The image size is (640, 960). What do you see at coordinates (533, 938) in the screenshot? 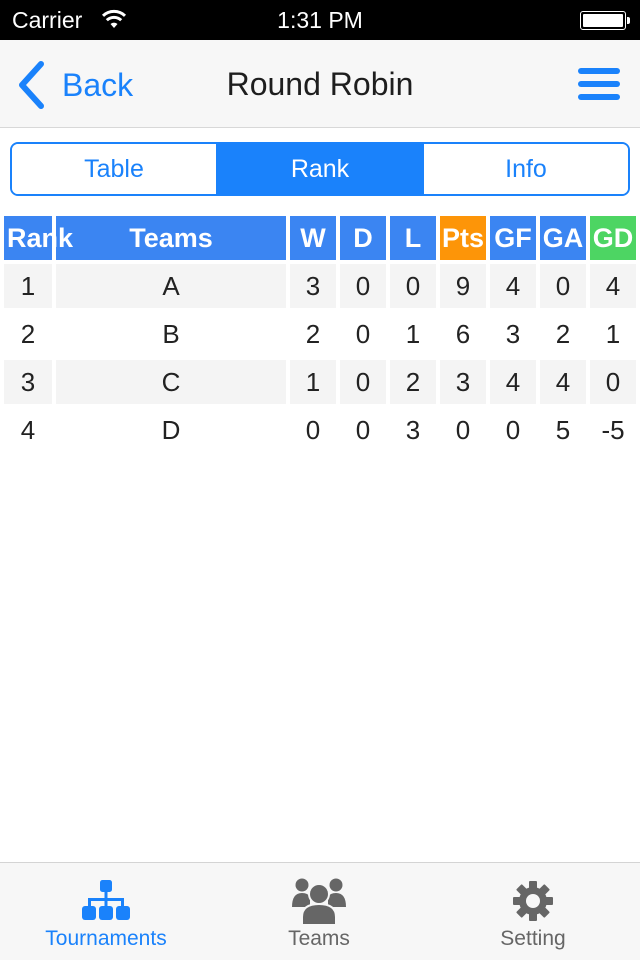
I see `tab-label: Setting` at bounding box center [533, 938].